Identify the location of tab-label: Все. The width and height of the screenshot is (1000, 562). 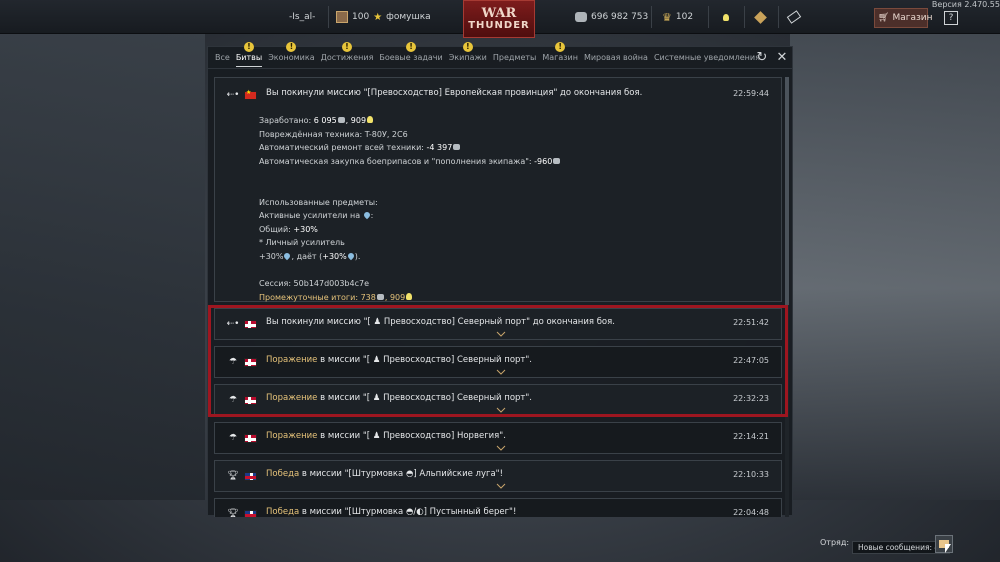
(222, 57).